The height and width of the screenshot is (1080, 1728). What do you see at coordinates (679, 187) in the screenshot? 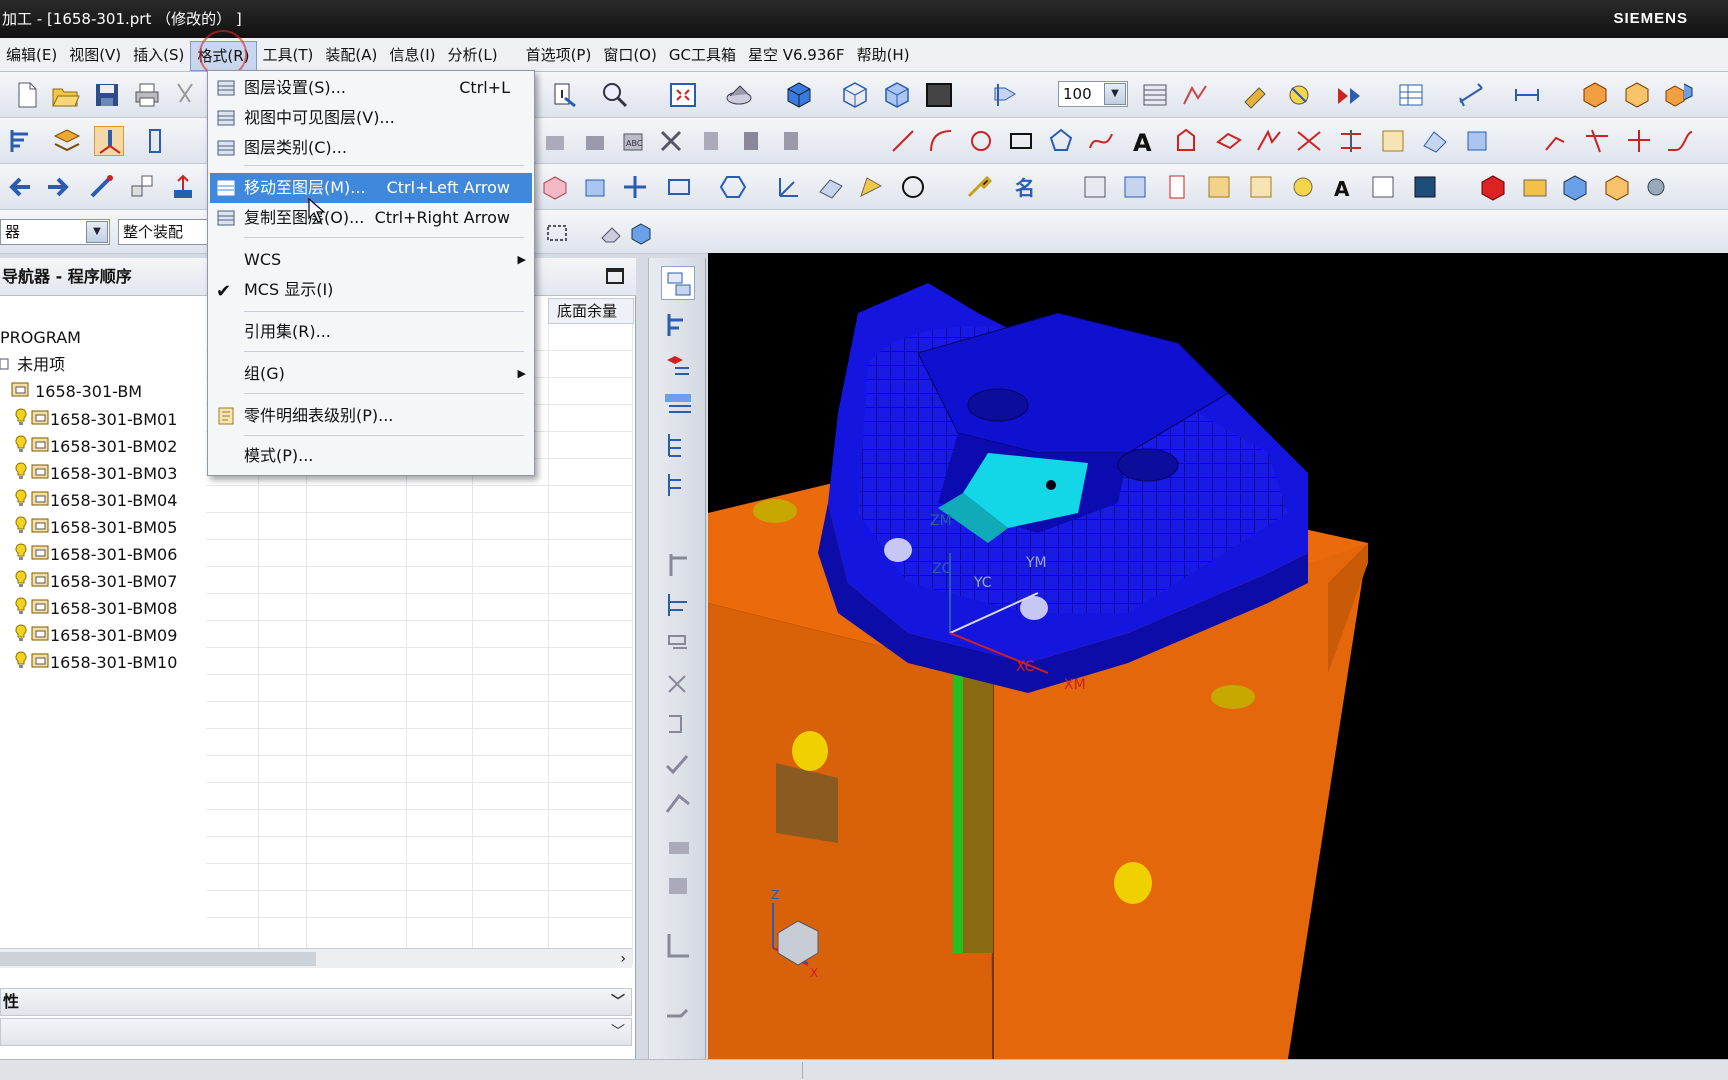
I see `rect-select-icon` at bounding box center [679, 187].